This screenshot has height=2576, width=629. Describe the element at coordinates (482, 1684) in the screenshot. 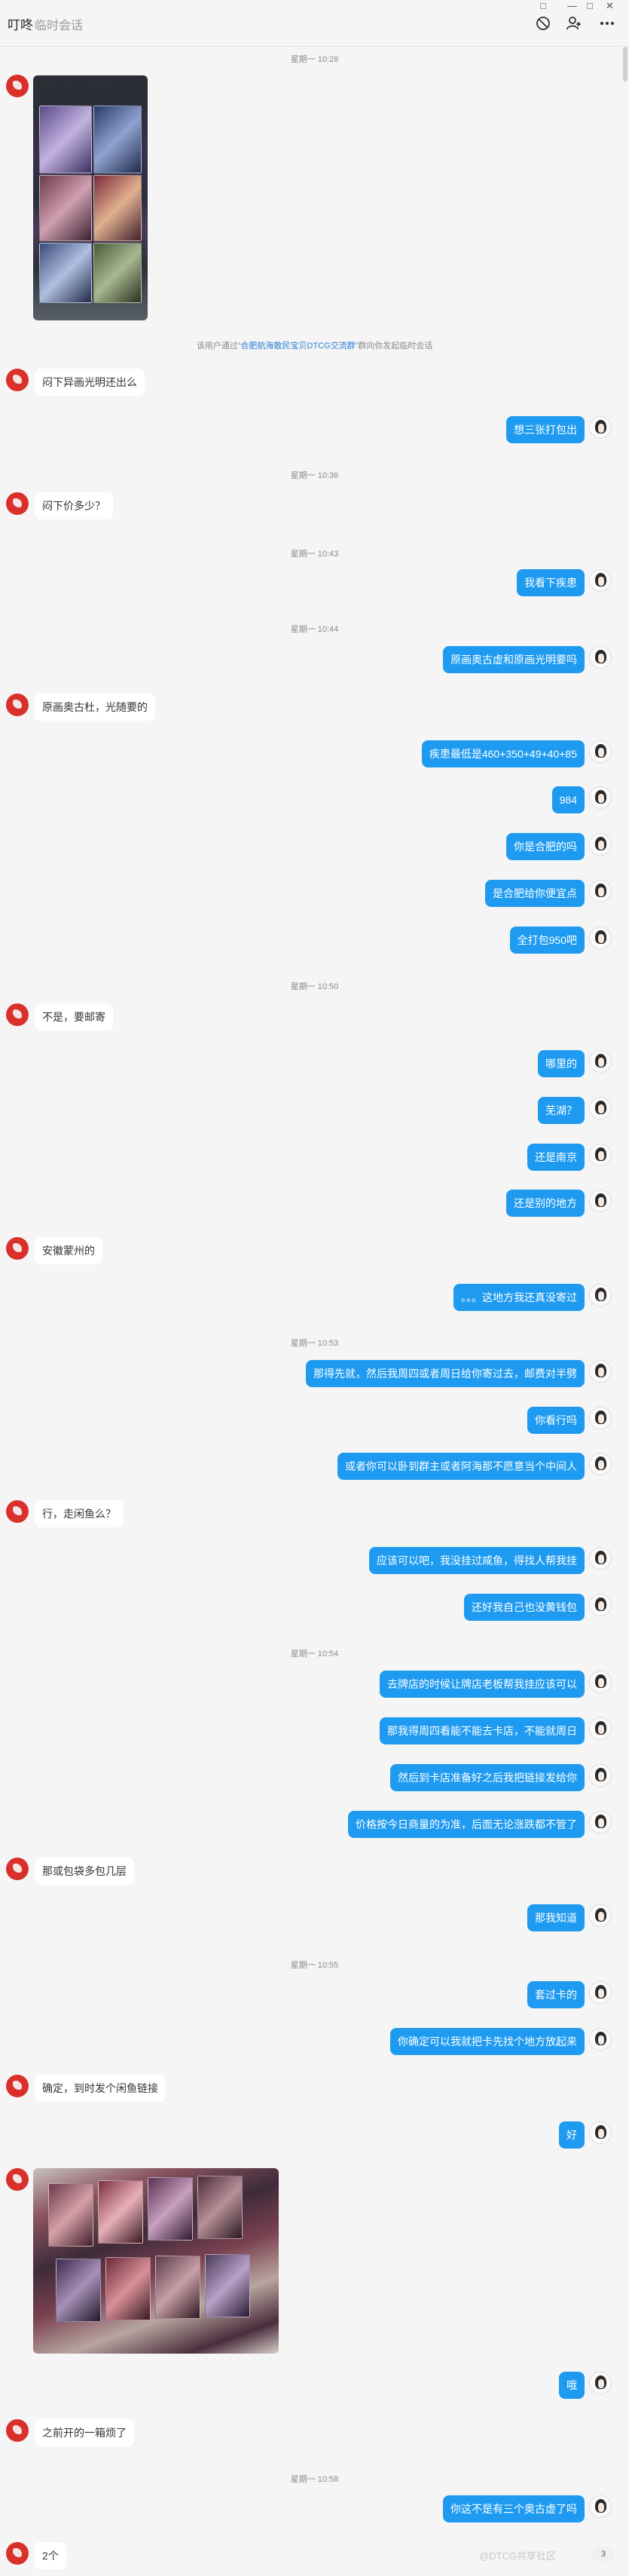

I see `sent-message: 去牌店的时候让牌店老板帮我挂应该可以` at that location.